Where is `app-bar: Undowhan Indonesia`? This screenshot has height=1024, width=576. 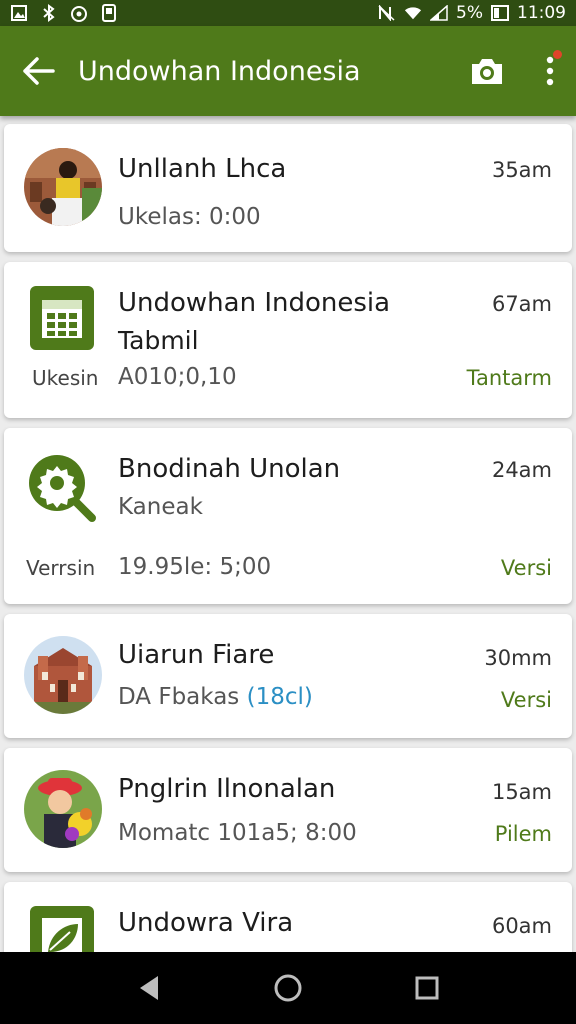 app-bar: Undowhan Indonesia is located at coordinates (288, 71).